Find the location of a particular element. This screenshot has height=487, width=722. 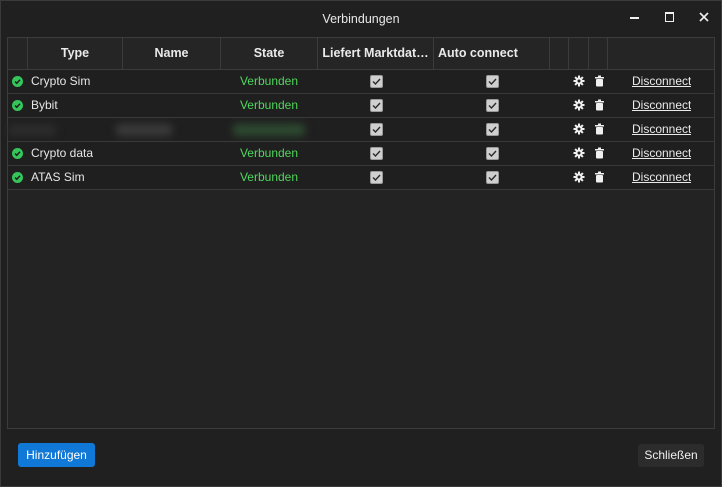

table-row: Disconnect is located at coordinates (361, 130).